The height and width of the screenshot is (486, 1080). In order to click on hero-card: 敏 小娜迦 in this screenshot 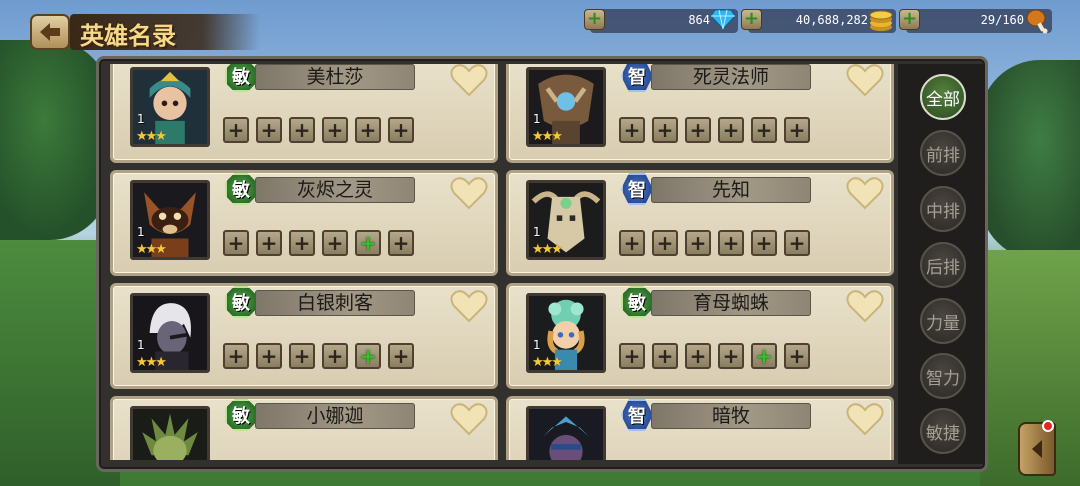, I will do `click(304, 428)`.